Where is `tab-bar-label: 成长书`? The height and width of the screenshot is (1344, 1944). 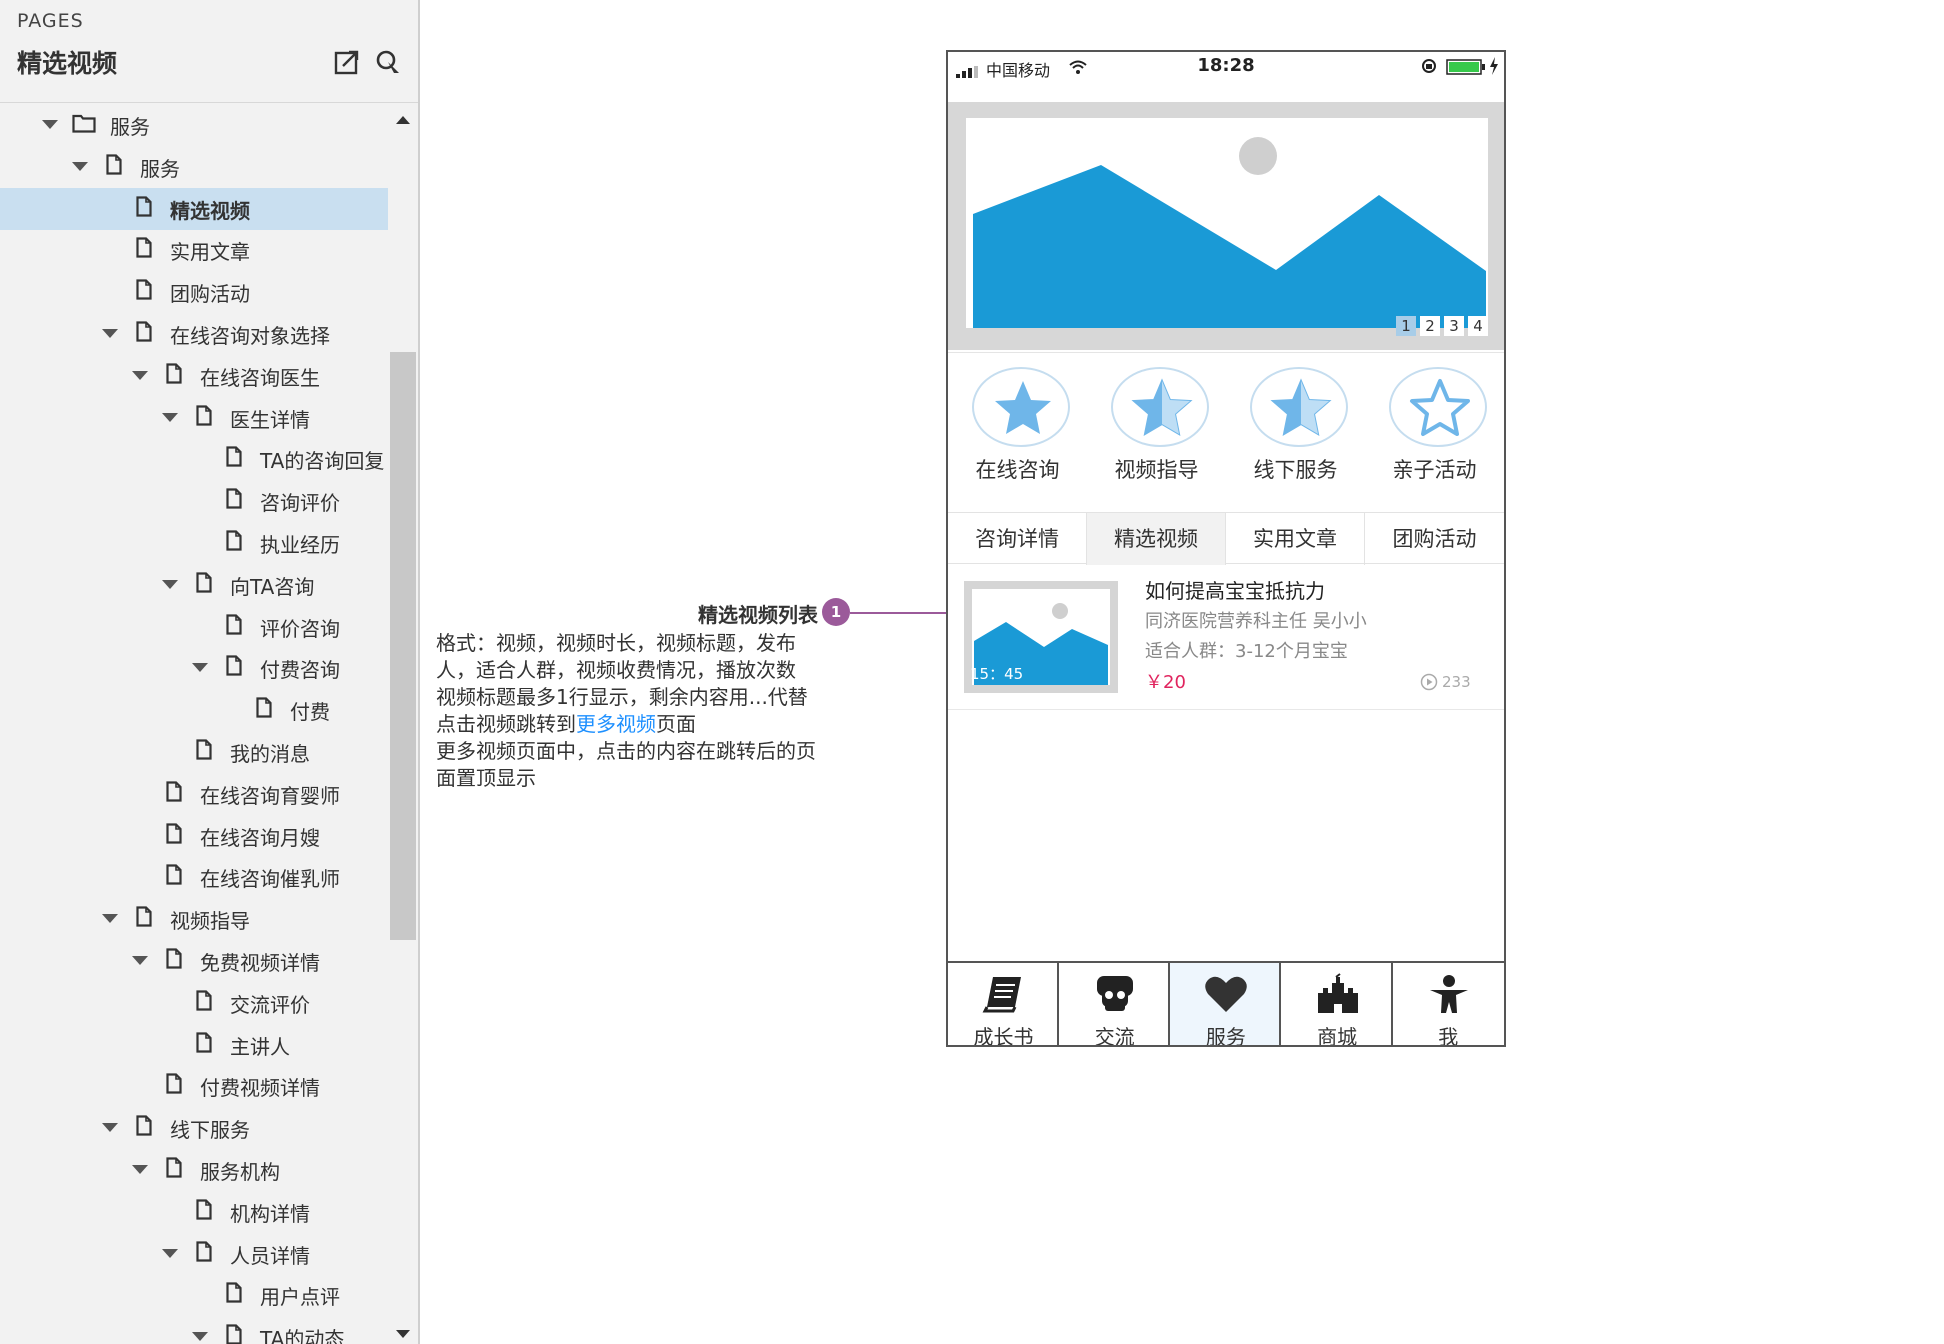 tab-bar-label: 成长书 is located at coordinates (1003, 1036).